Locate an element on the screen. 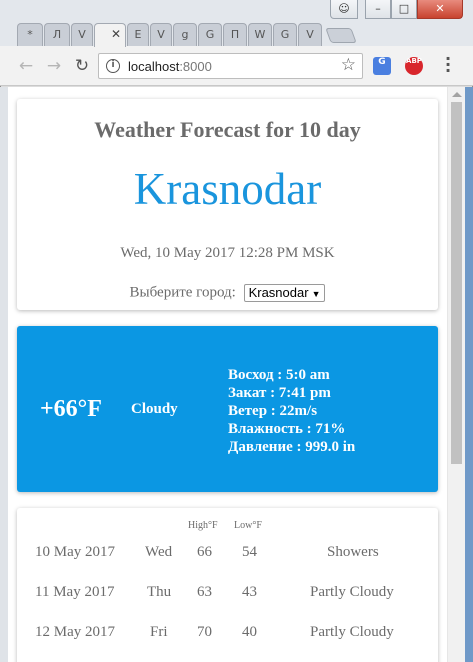 This screenshot has height=662, width=473. new-tab-button is located at coordinates (341, 35).